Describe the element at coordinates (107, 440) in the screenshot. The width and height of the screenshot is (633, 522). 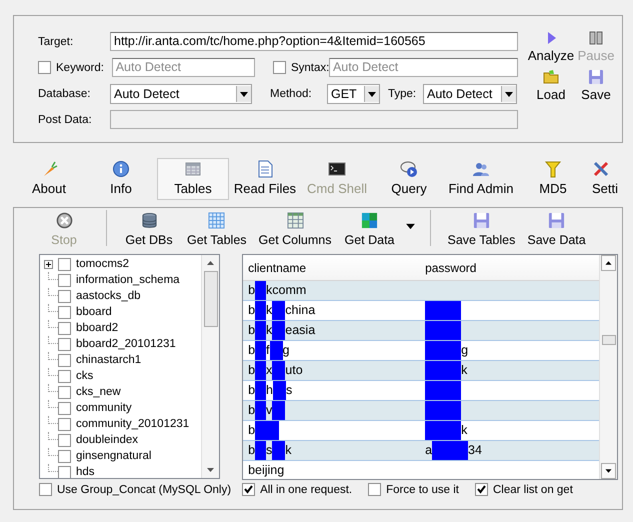
I see `tree-item: doubleindex` at that location.